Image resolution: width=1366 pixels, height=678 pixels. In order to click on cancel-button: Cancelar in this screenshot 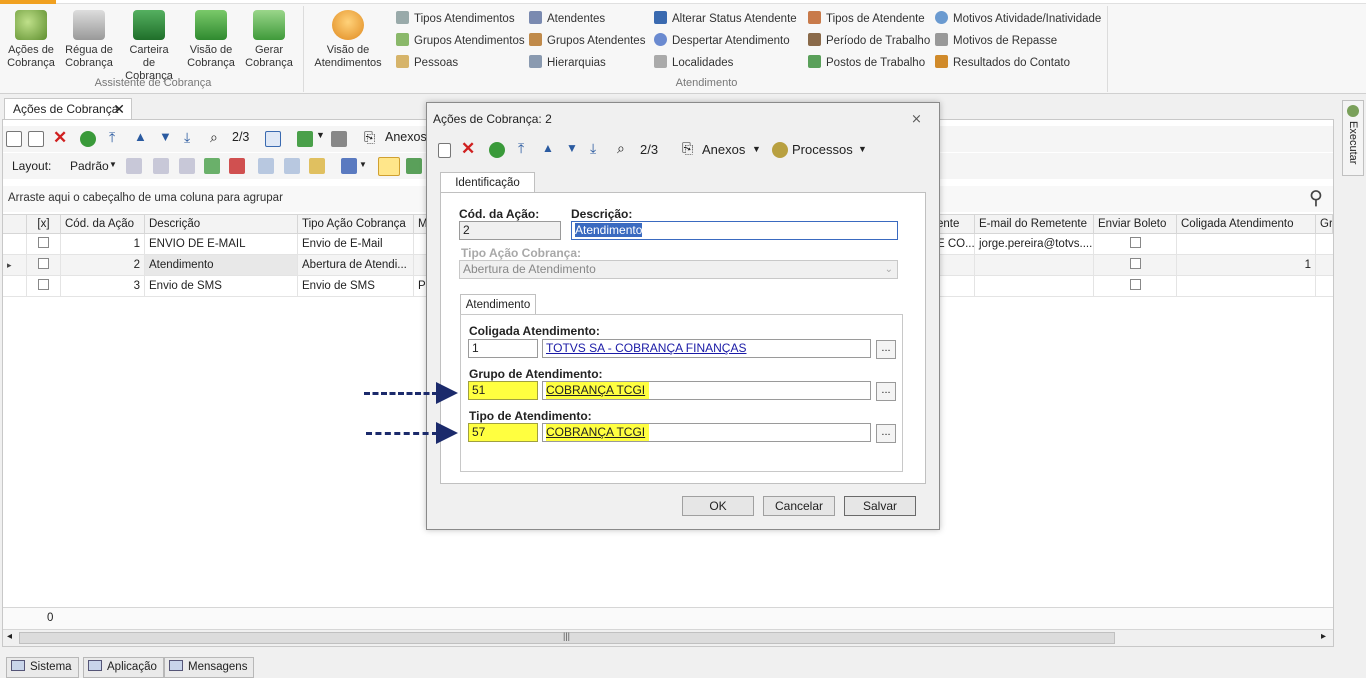, I will do `click(799, 506)`.